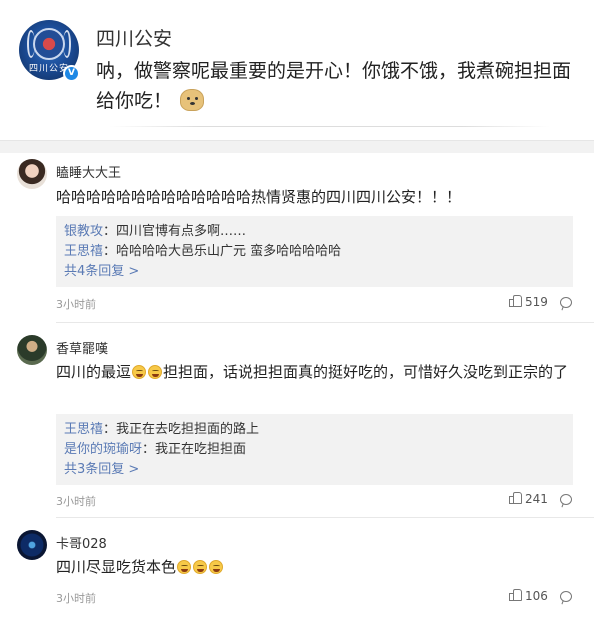  Describe the element at coordinates (49, 44) in the screenshot. I see `police-emblem-icon` at that location.